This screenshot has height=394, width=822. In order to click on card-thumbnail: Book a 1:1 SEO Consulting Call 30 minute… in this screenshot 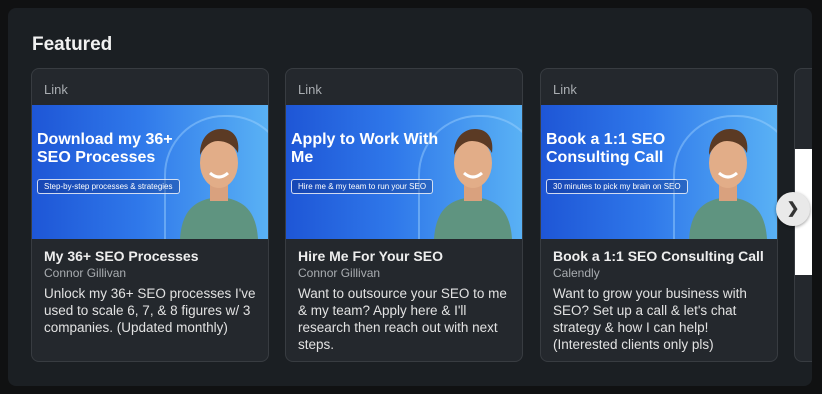, I will do `click(659, 172)`.